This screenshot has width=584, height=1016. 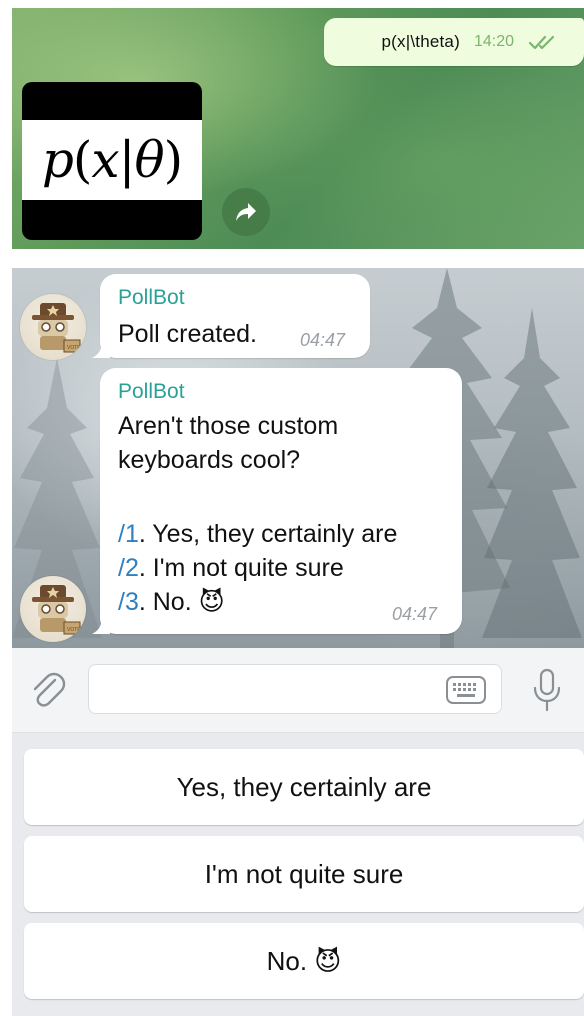 What do you see at coordinates (466, 690) in the screenshot?
I see `keyboard-icon` at bounding box center [466, 690].